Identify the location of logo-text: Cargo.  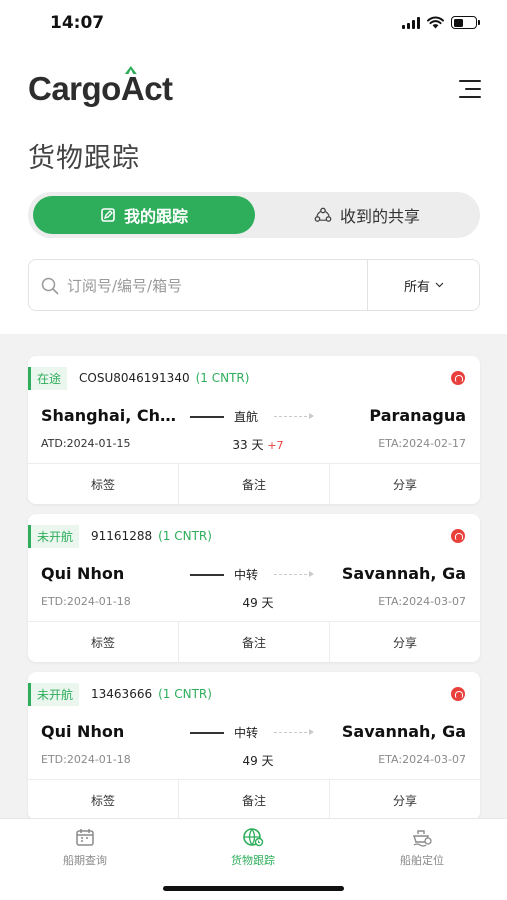
(74, 88).